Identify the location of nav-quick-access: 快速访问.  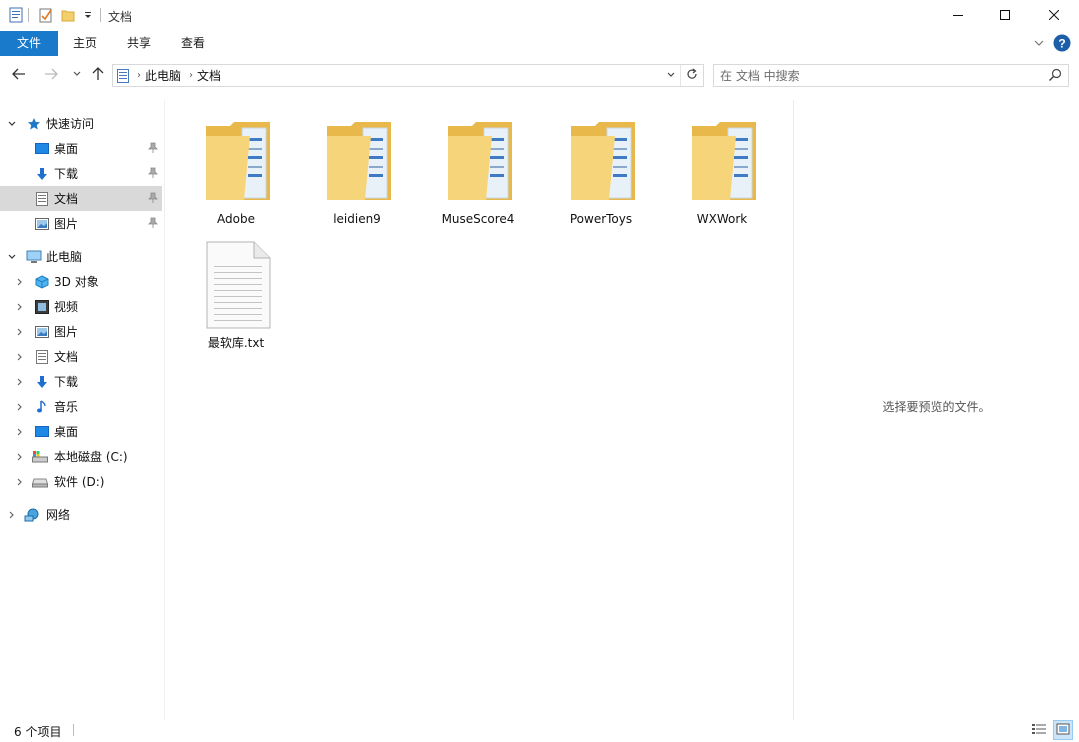
(81, 123).